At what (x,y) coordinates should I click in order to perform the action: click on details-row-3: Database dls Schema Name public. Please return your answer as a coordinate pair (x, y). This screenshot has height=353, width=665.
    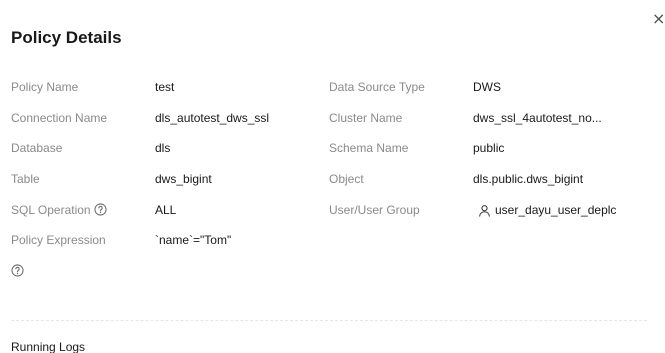
    Looking at the image, I should click on (332, 148).